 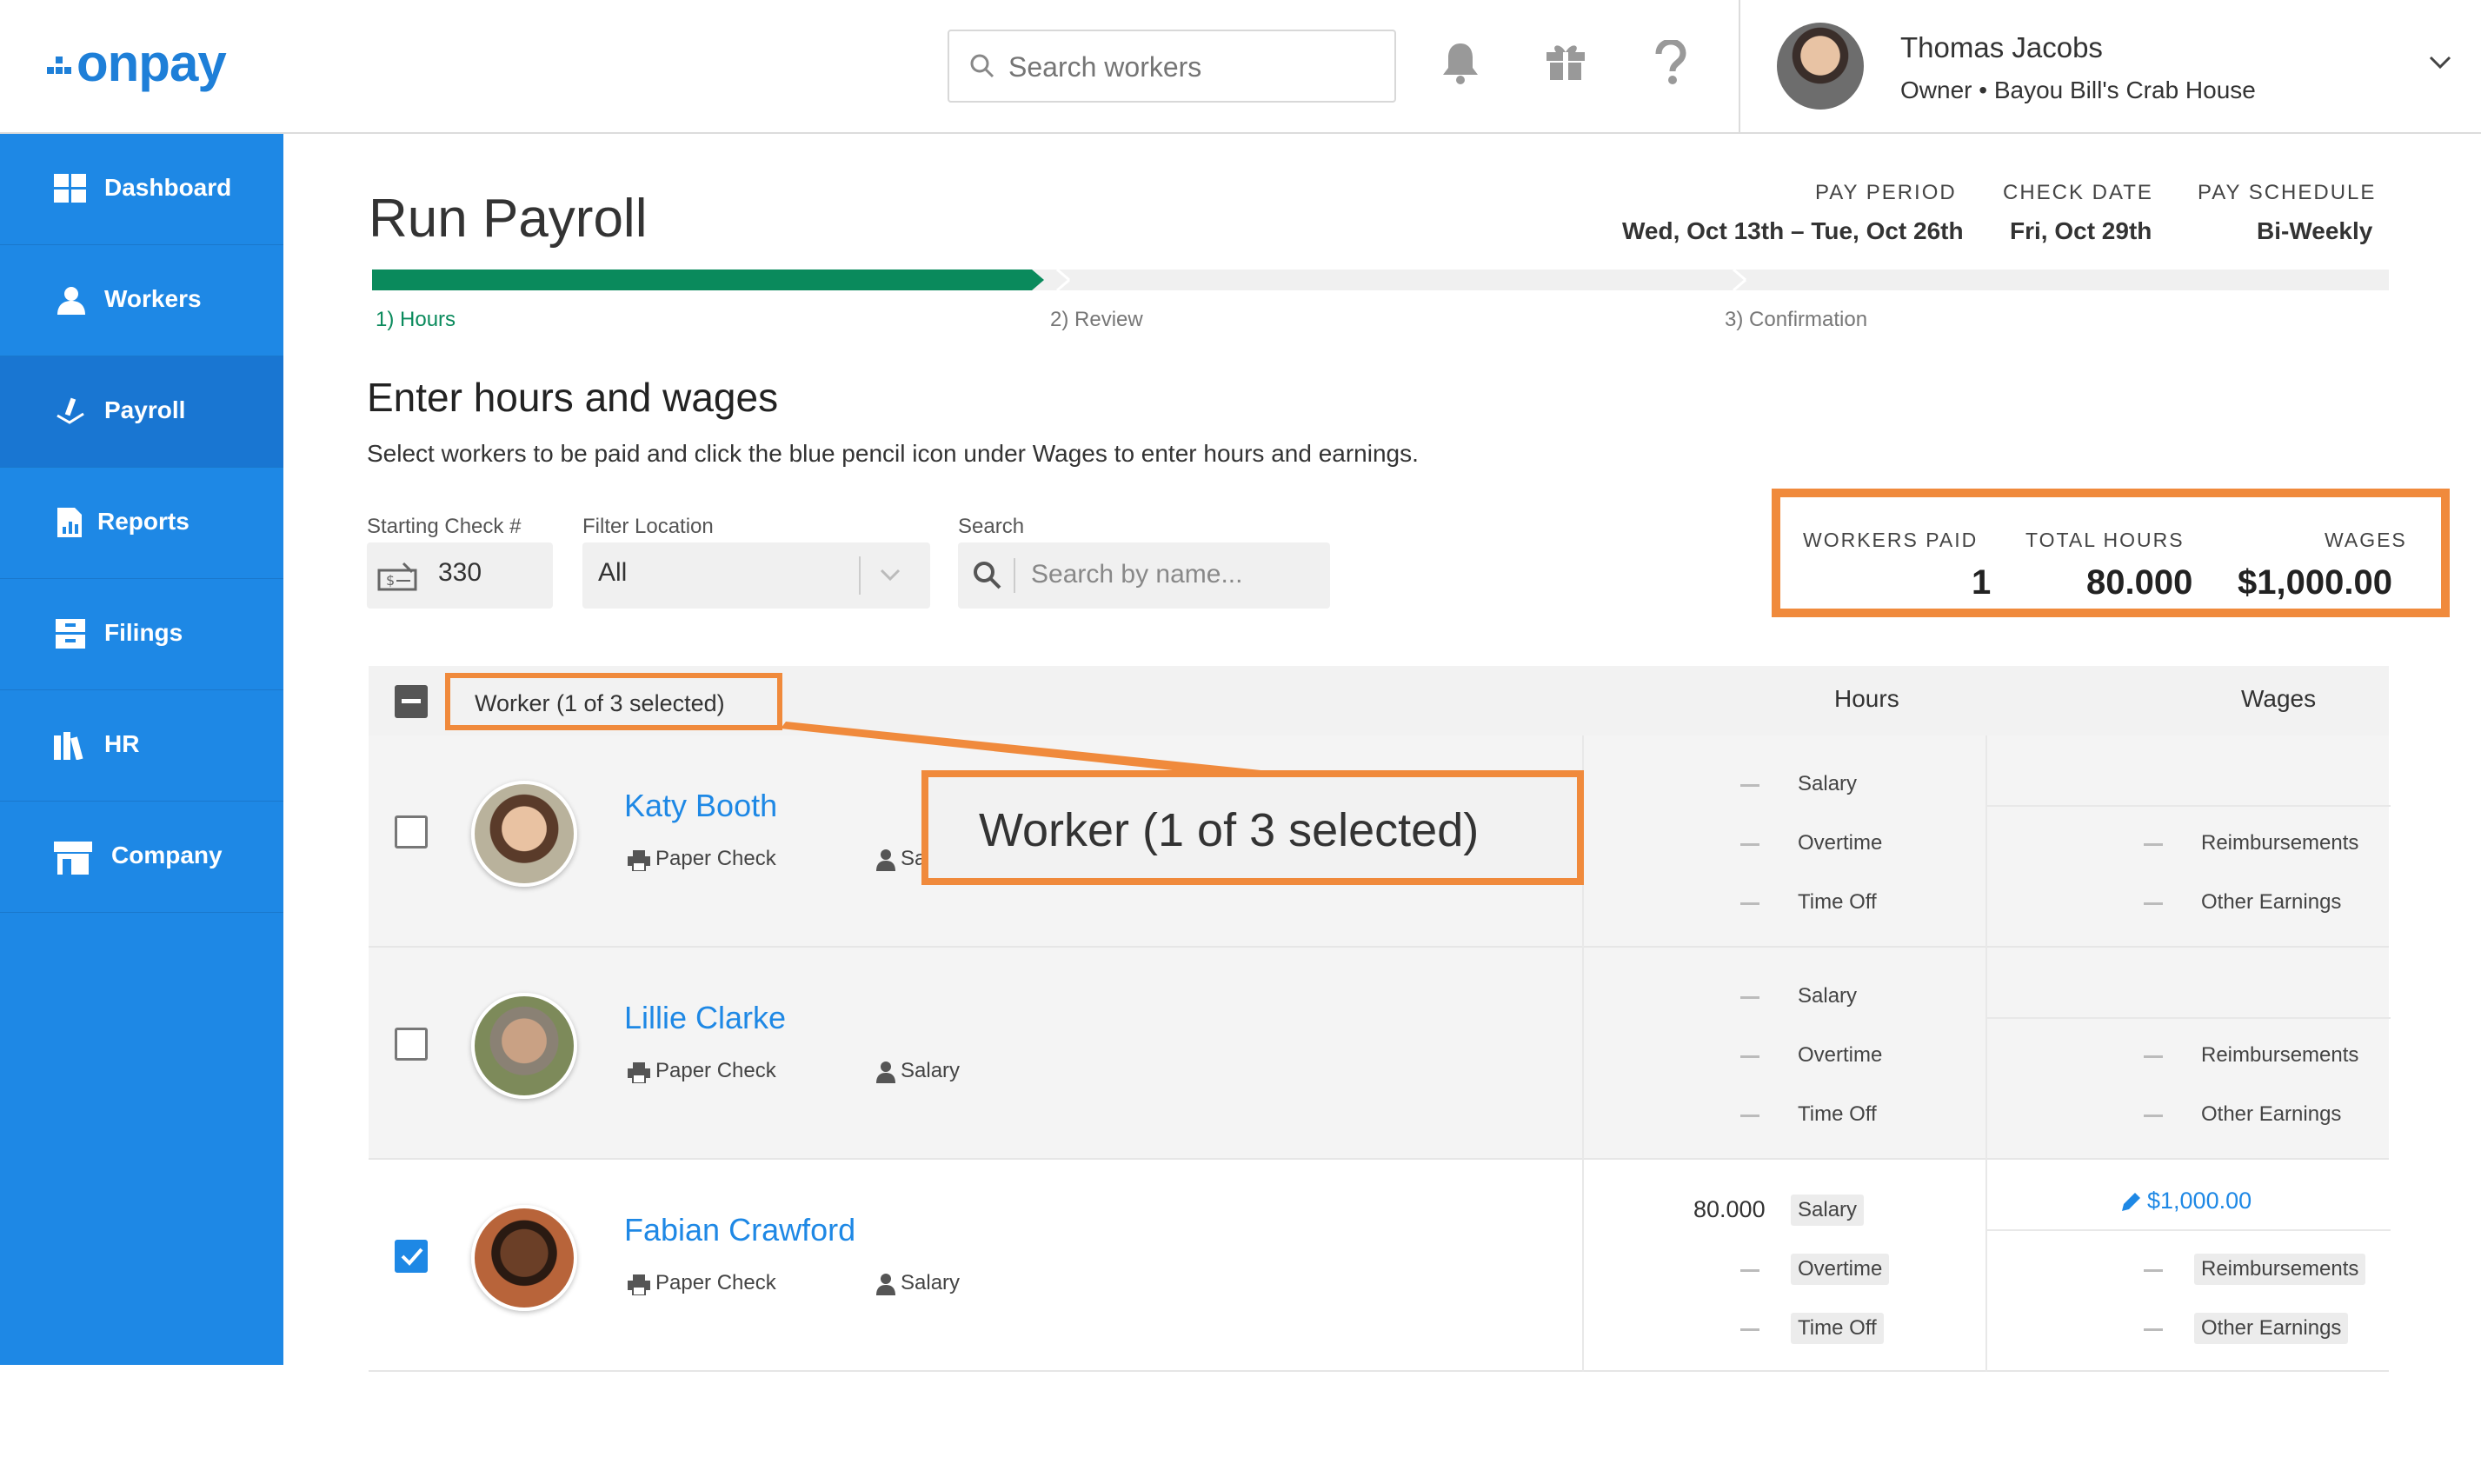 What do you see at coordinates (70, 410) in the screenshot?
I see `payroll-icon` at bounding box center [70, 410].